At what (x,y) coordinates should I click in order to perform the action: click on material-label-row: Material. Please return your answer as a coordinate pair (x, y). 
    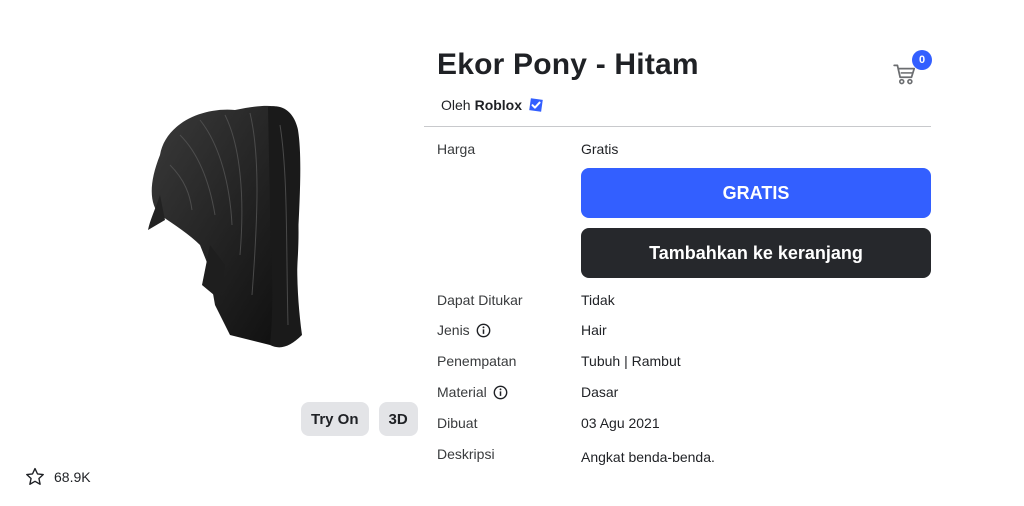
    Looking at the image, I should click on (472, 392).